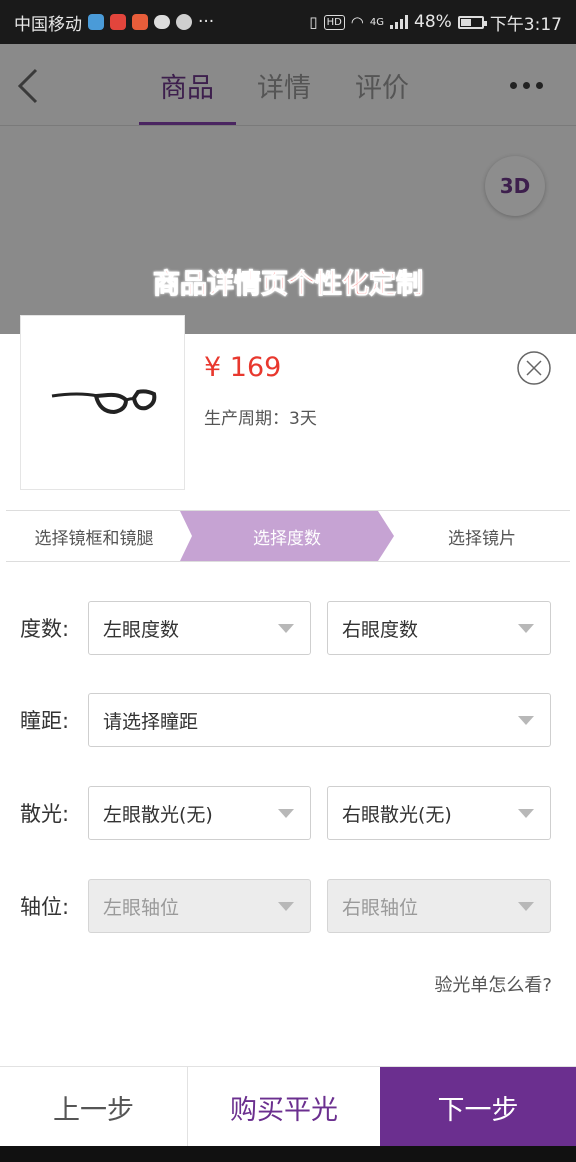  Describe the element at coordinates (382, 85) in the screenshot. I see `tab-reviews: 评价` at that location.